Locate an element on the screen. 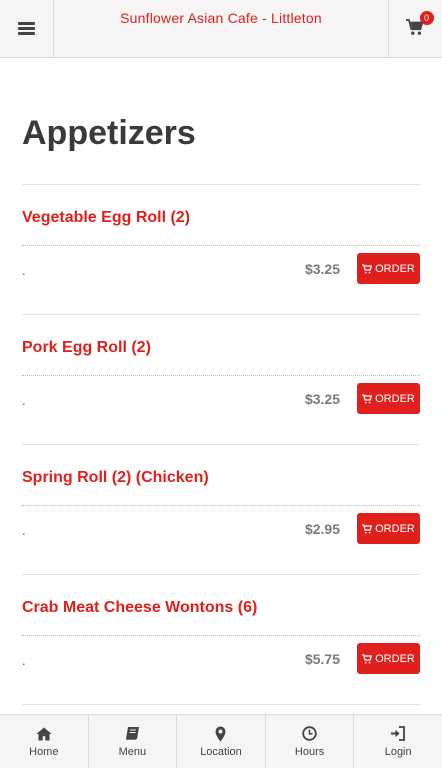 Image resolution: width=442 pixels, height=768 pixels. home-icon is located at coordinates (44, 733).